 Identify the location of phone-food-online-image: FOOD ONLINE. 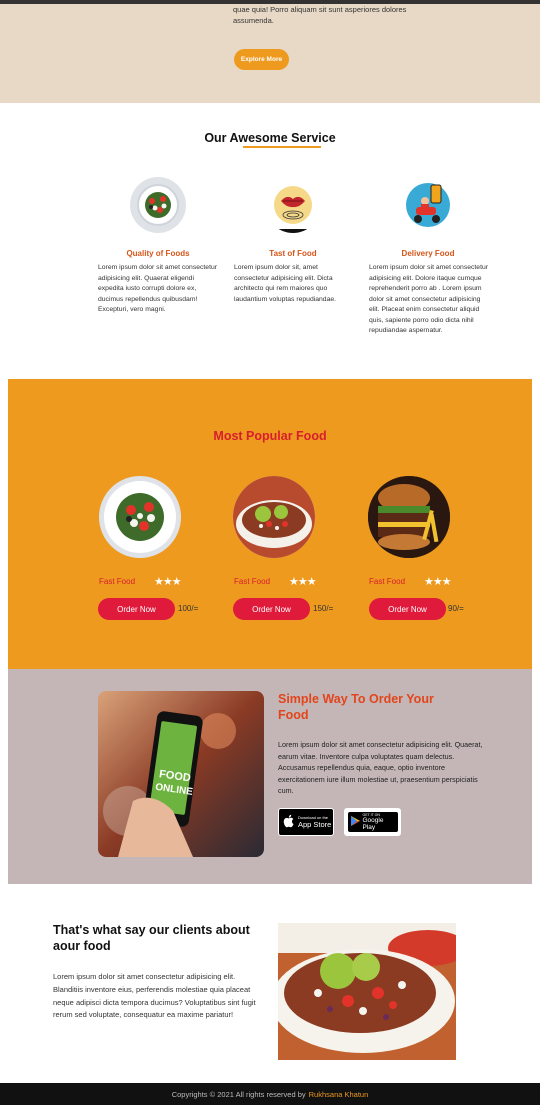
(181, 774).